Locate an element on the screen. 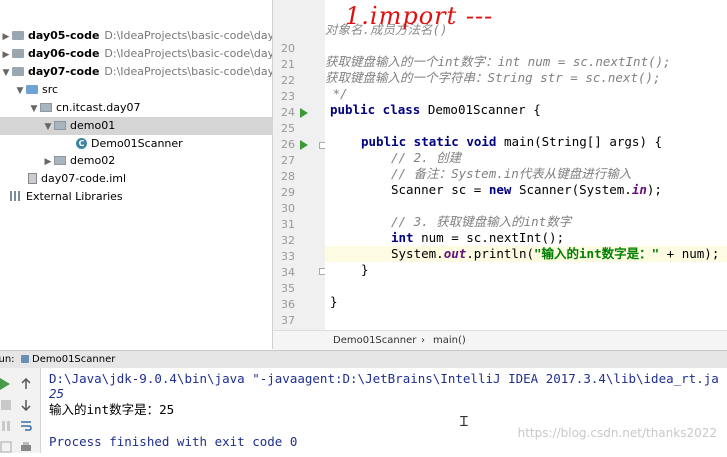 The height and width of the screenshot is (457, 727). breadcrumb-class: Demo01Scanner is located at coordinates (374, 340).